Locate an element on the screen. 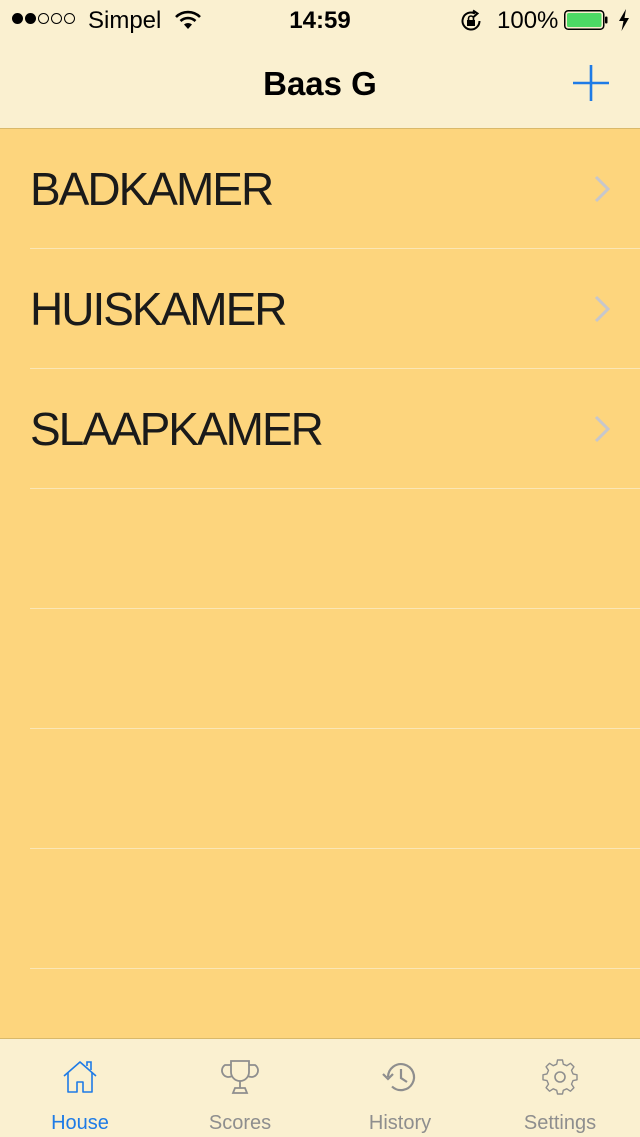  plus-icon is located at coordinates (591, 83).